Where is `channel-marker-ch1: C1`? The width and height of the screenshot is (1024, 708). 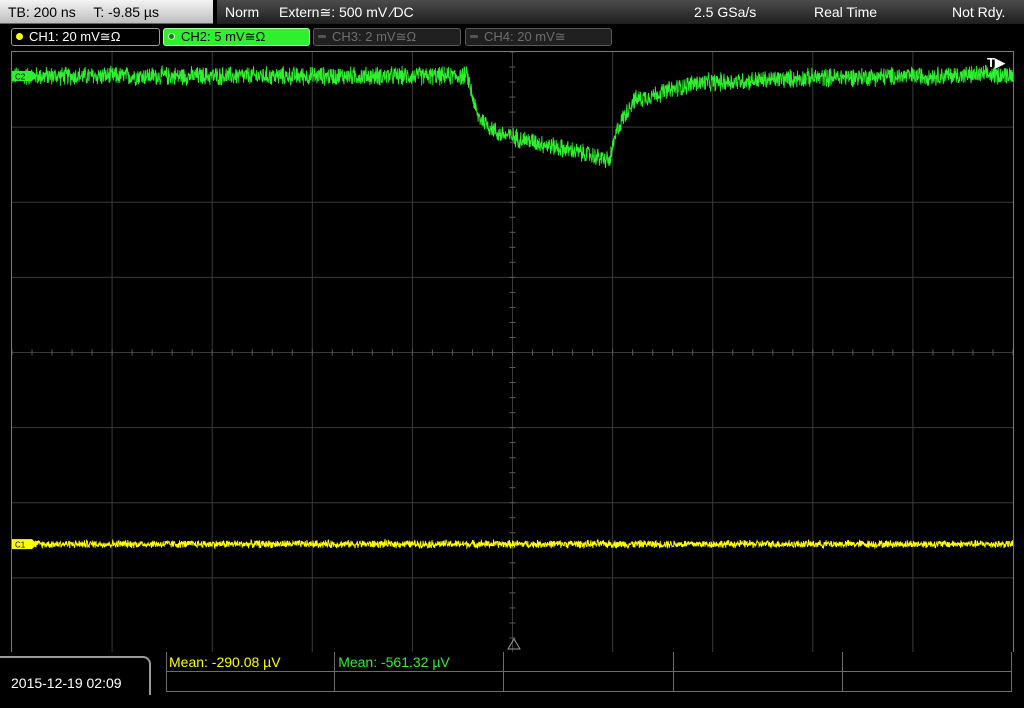
channel-marker-ch1: C1 is located at coordinates (24, 544).